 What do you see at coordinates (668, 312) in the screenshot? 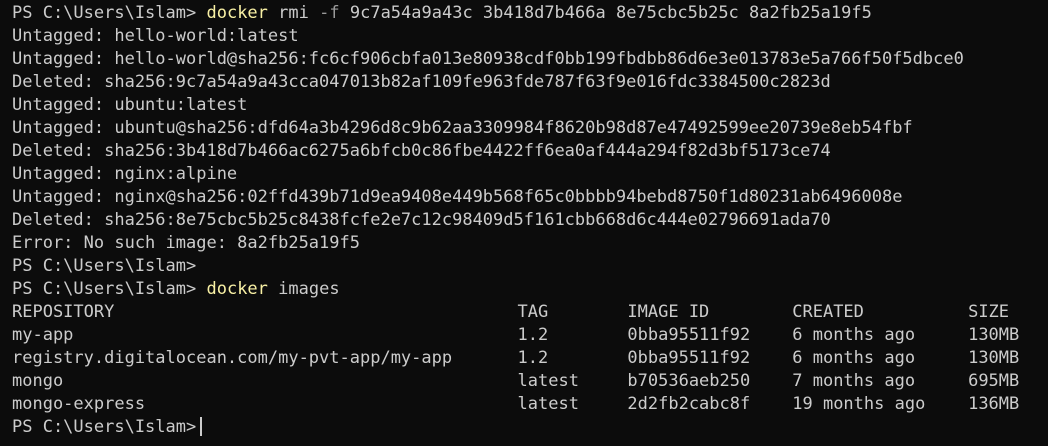
I see `header-image-id: IMAGE ID` at bounding box center [668, 312].